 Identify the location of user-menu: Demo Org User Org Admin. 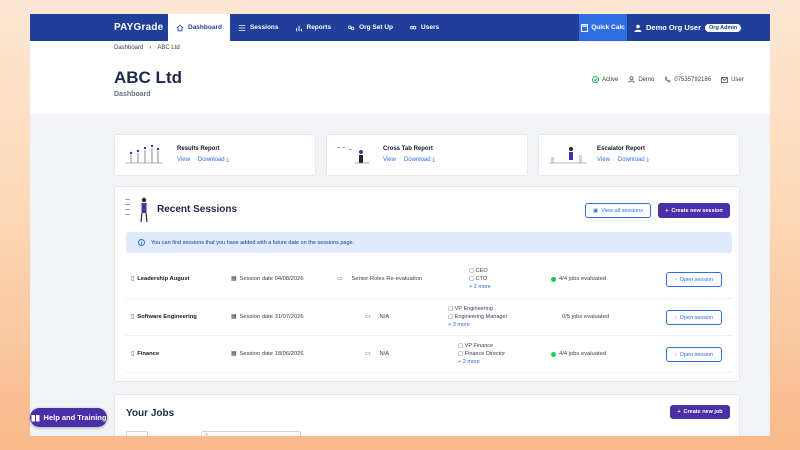
(688, 27).